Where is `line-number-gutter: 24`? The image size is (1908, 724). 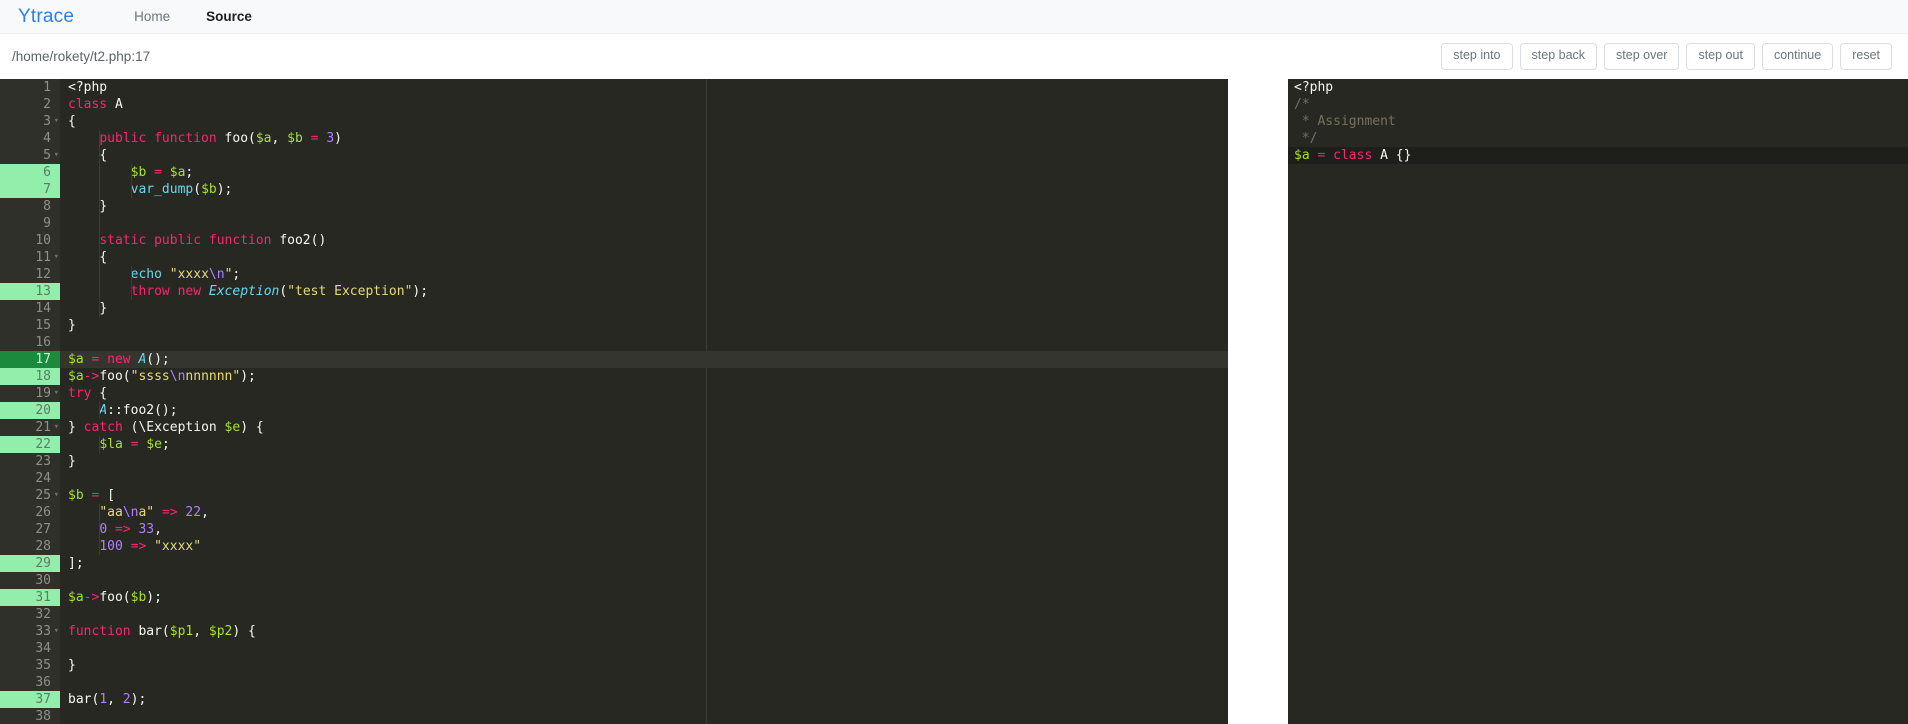 line-number-gutter: 24 is located at coordinates (30, 478).